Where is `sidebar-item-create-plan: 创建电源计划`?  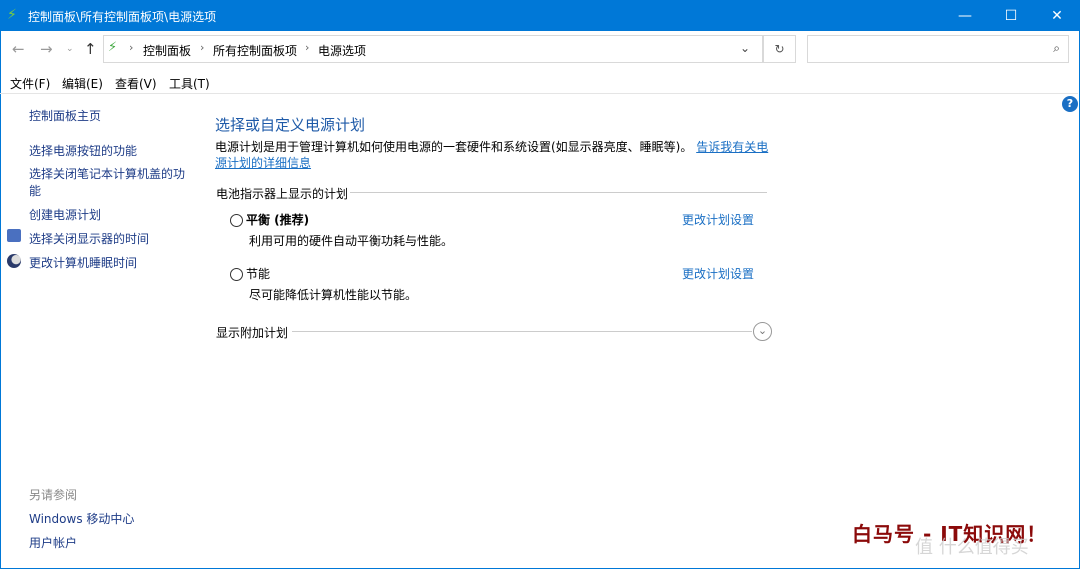
sidebar-item-create-plan: 创建电源计划 is located at coordinates (65, 214).